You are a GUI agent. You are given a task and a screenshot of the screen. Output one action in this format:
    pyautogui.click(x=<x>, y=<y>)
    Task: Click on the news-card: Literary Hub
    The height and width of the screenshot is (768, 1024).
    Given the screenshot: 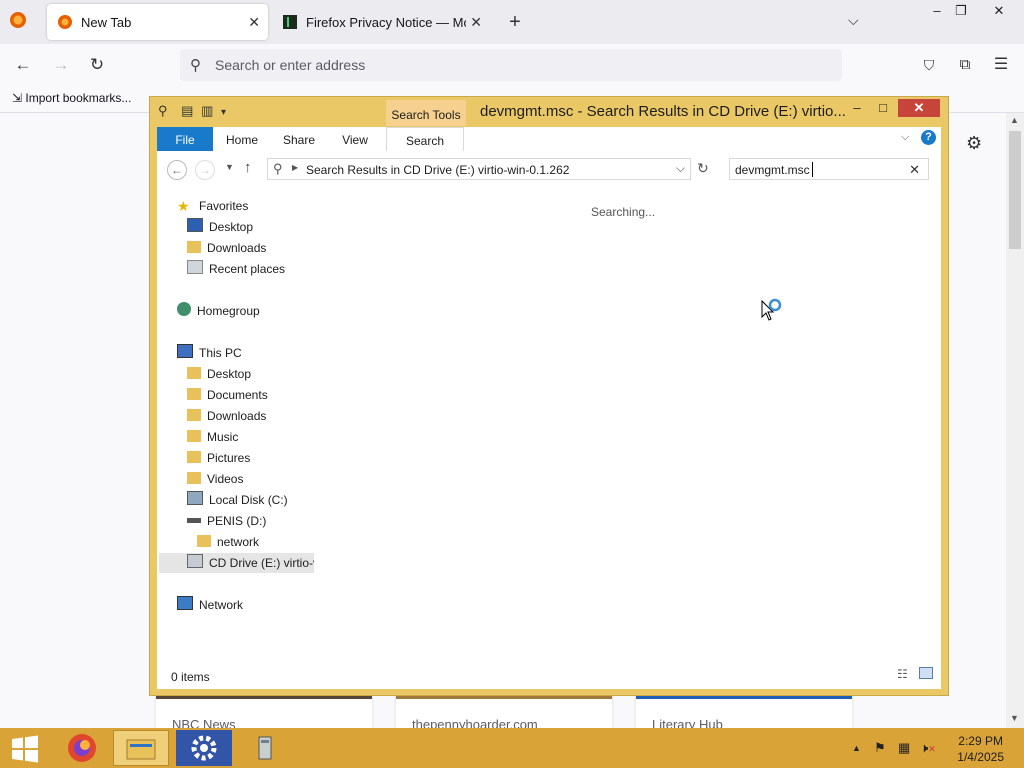 What is the action you would take?
    pyautogui.click(x=744, y=712)
    